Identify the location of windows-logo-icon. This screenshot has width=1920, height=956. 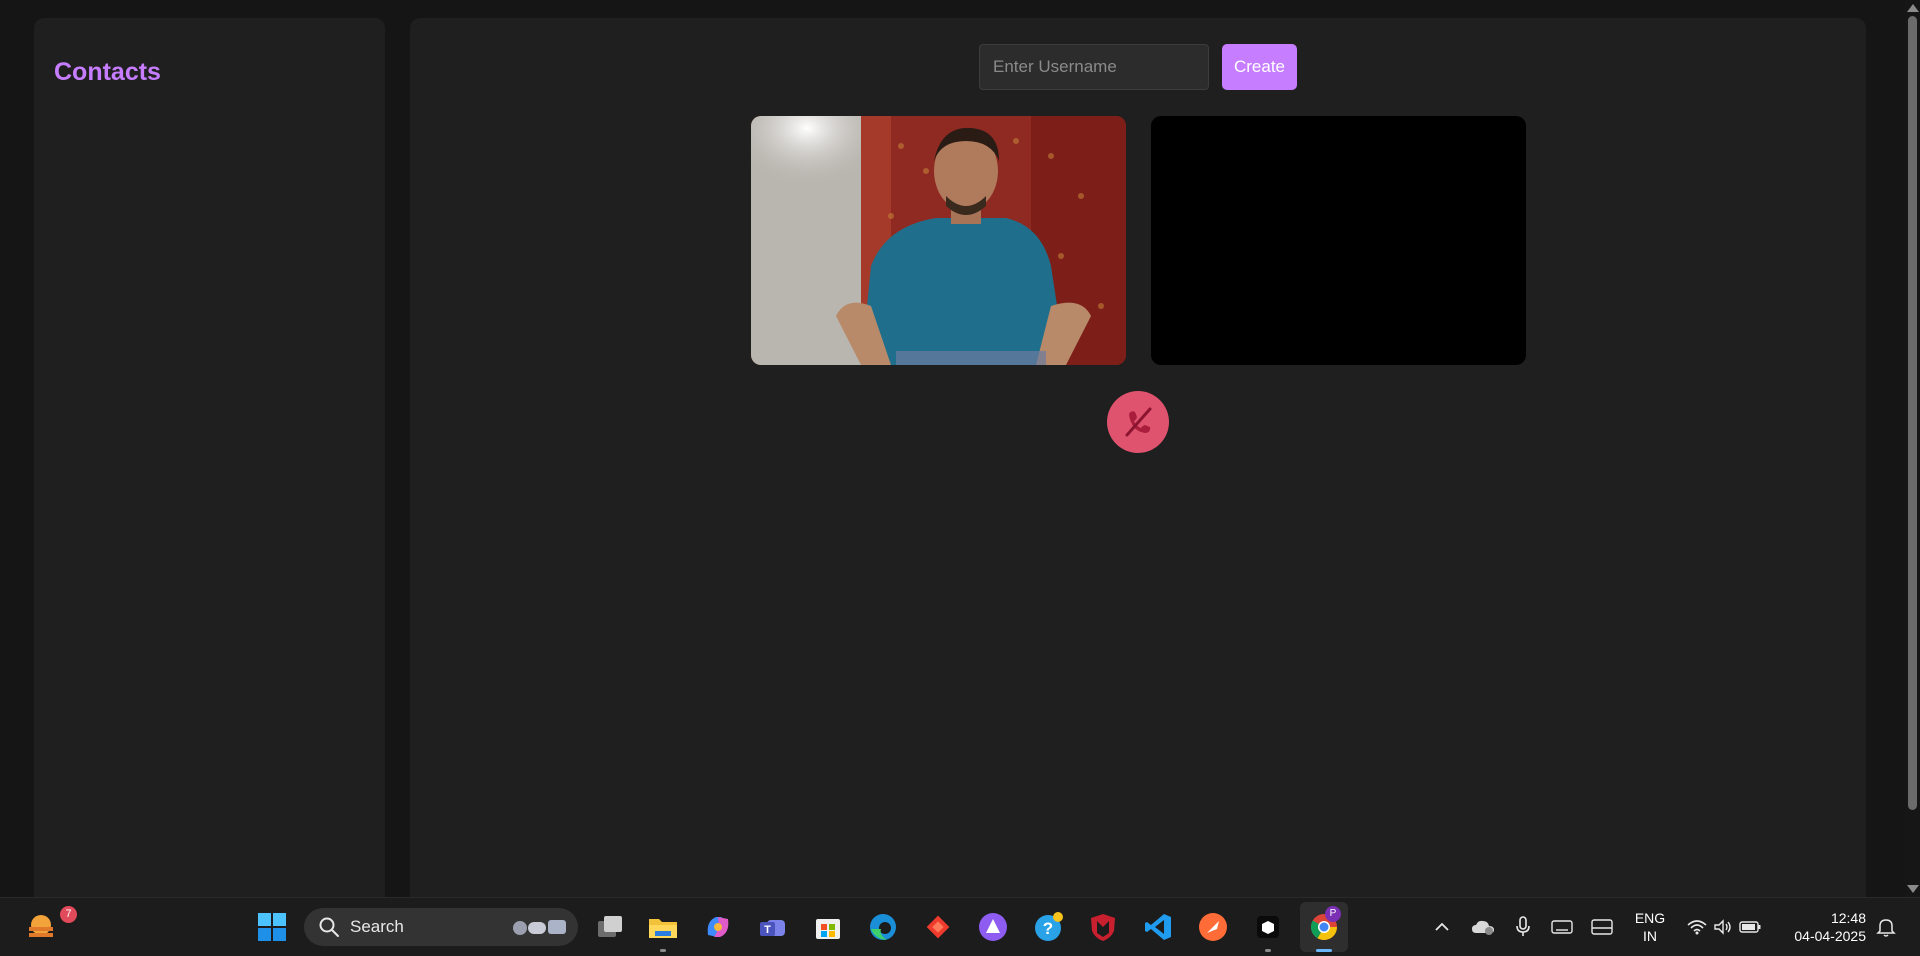
(272, 927).